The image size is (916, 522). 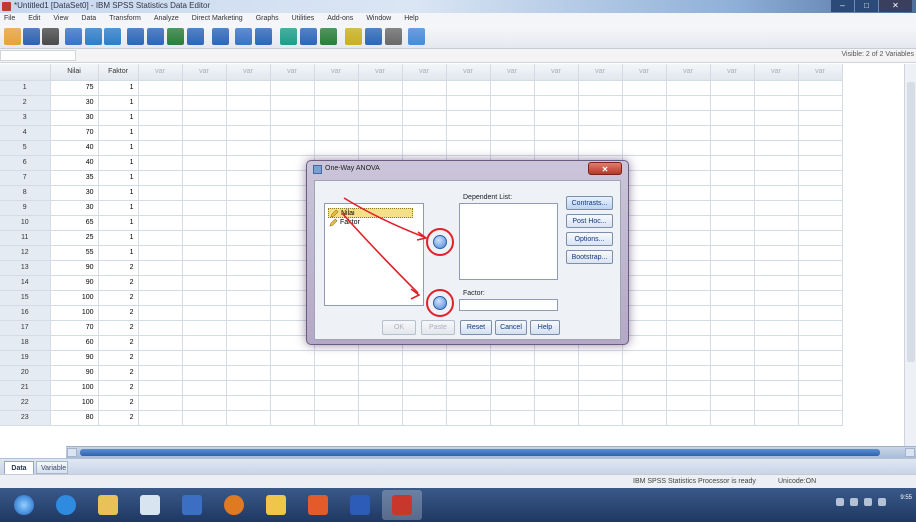 What do you see at coordinates (288, 36) in the screenshot?
I see `split-file-icon` at bounding box center [288, 36].